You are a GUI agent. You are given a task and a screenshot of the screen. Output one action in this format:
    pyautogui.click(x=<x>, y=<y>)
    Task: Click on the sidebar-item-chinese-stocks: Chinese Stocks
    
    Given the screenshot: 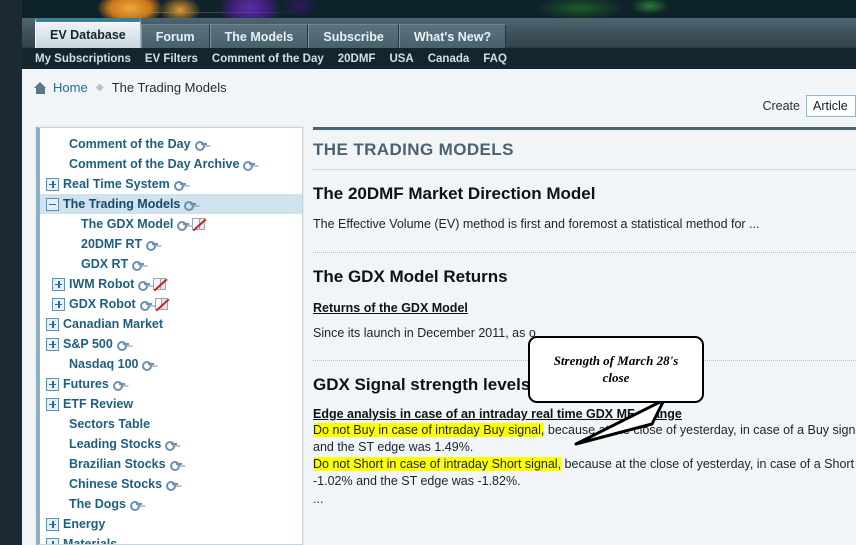 What is the action you would take?
    pyautogui.click(x=171, y=484)
    